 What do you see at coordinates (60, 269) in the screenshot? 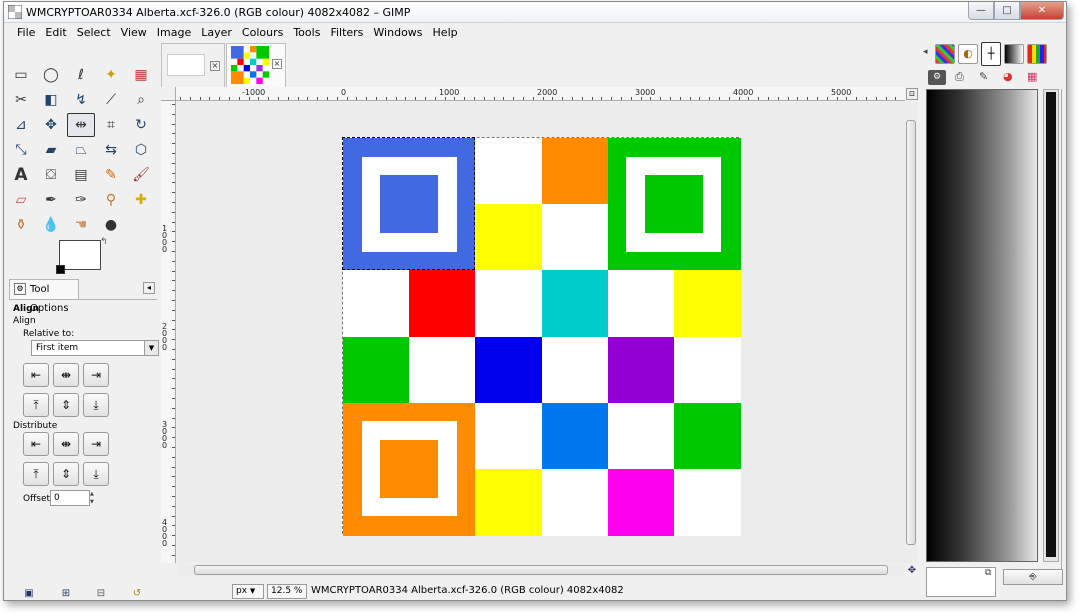
I see `default-colors-icon` at bounding box center [60, 269].